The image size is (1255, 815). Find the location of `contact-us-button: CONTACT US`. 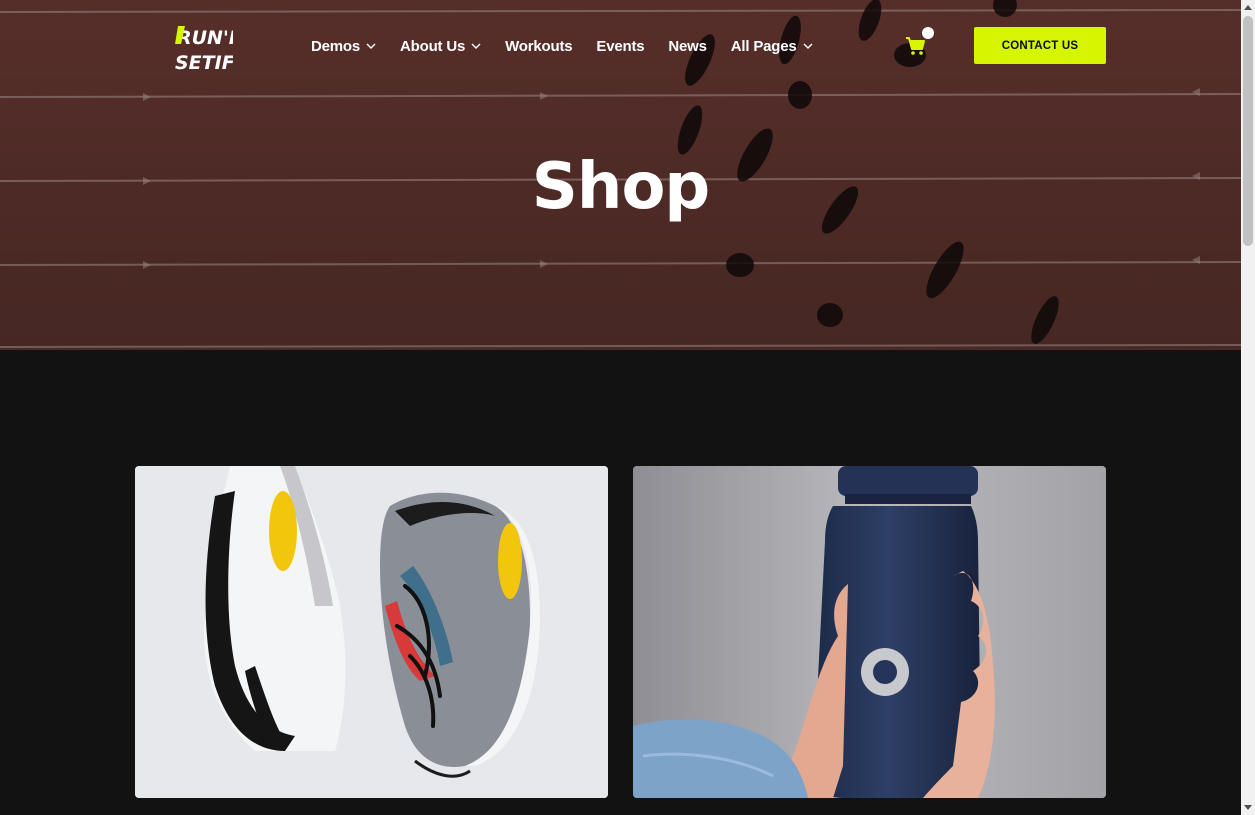

contact-us-button: CONTACT US is located at coordinates (1040, 45).